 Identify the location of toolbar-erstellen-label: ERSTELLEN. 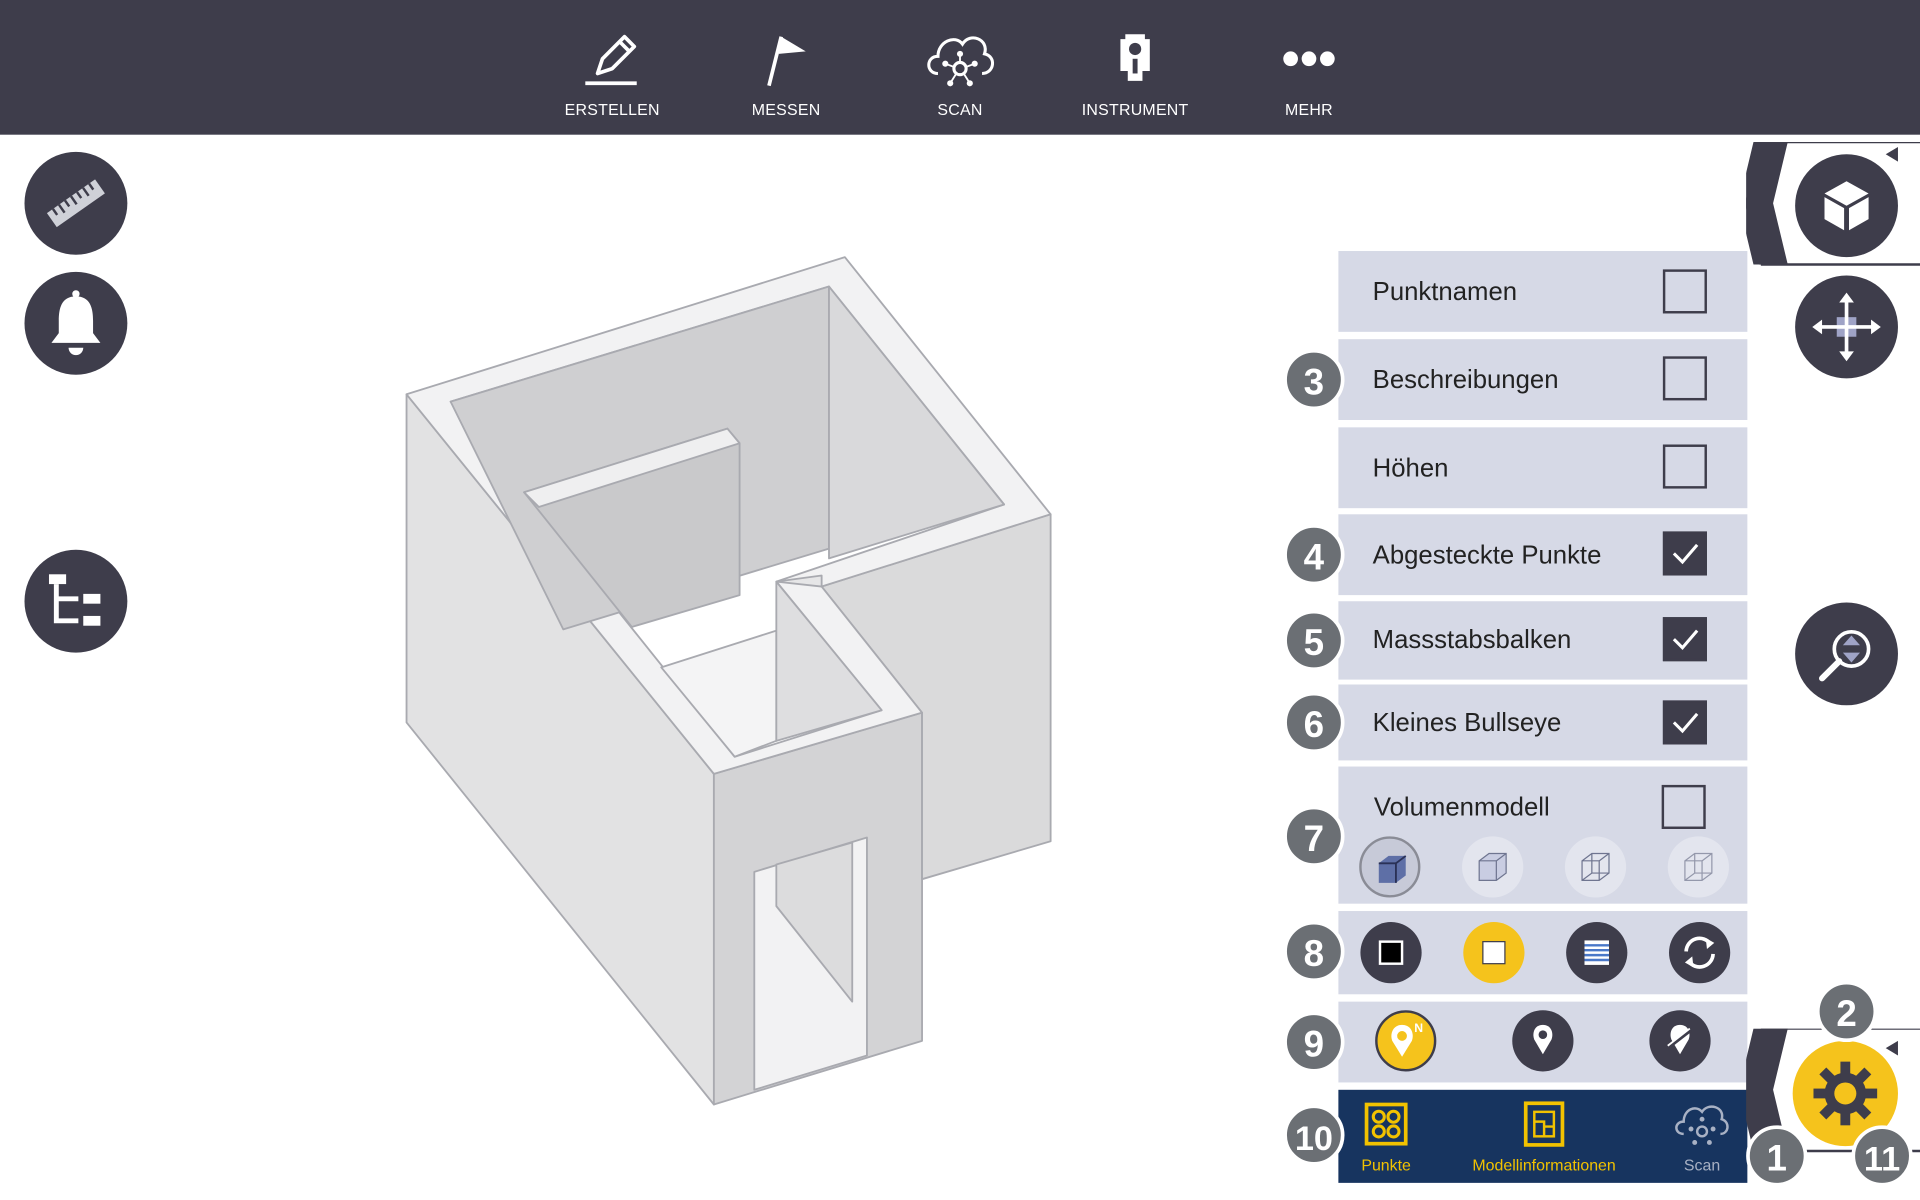
(612, 109).